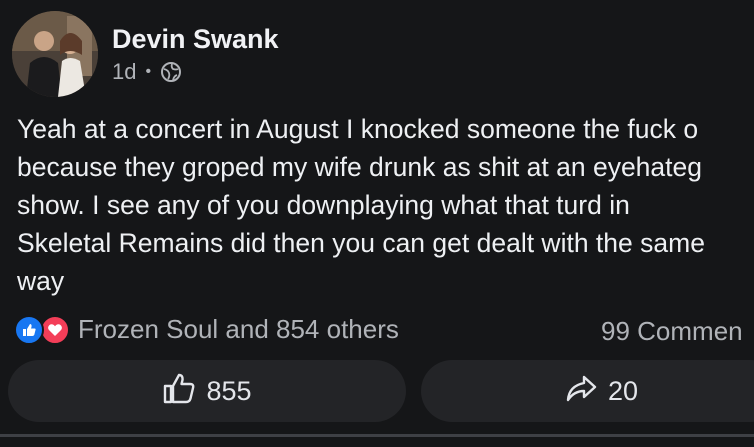 The width and height of the screenshot is (754, 447). Describe the element at coordinates (229, 390) in the screenshot. I see `like-count: 855` at that location.